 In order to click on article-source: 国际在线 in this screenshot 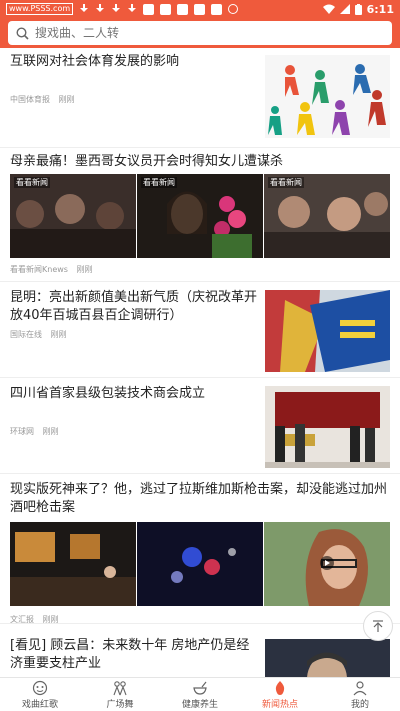, I will do `click(26, 334)`.